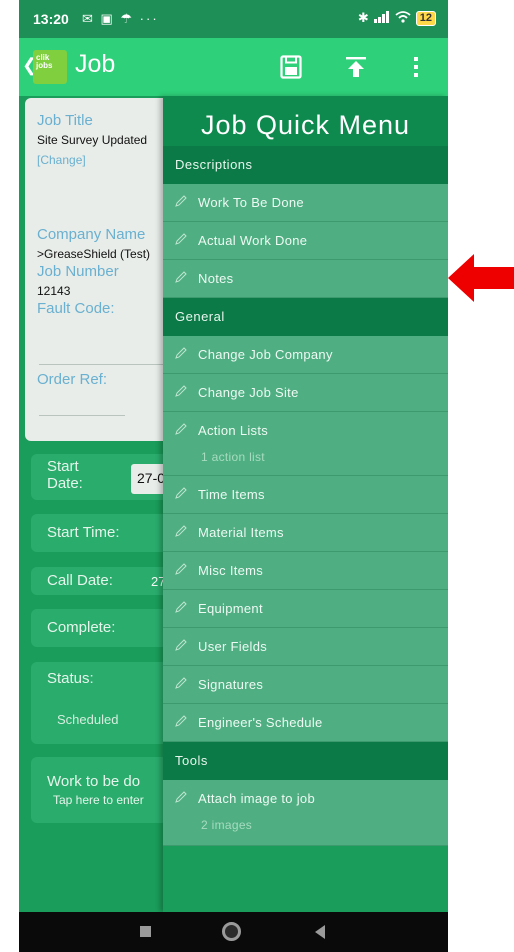  What do you see at coordinates (256, 798) in the screenshot?
I see `menu-item-label: Attach image to job` at bounding box center [256, 798].